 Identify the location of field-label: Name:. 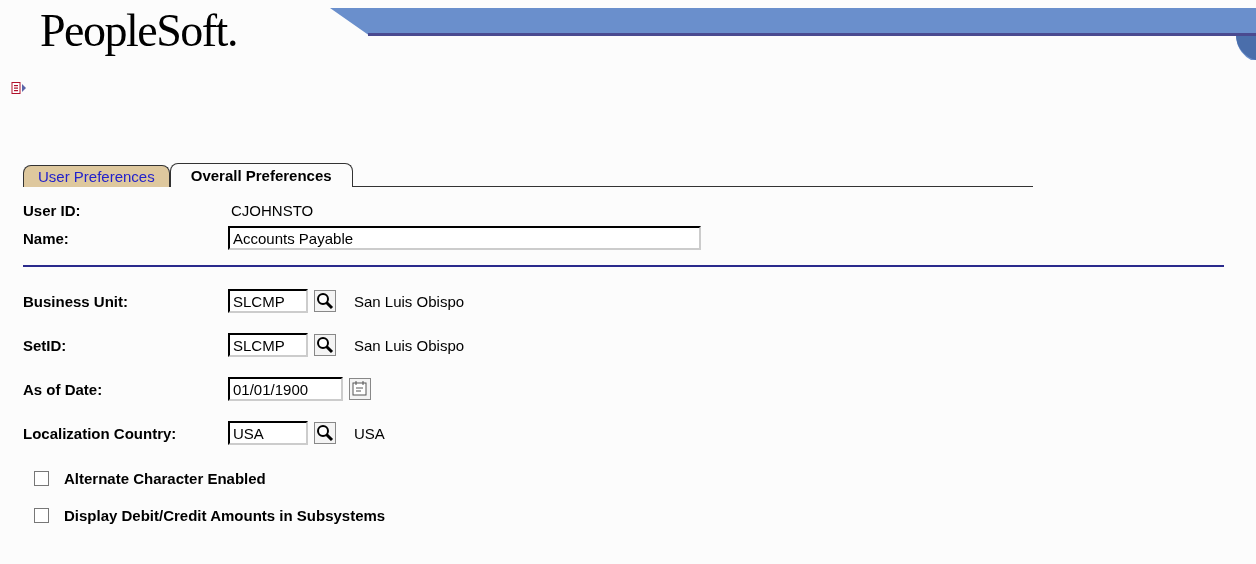
(46, 238).